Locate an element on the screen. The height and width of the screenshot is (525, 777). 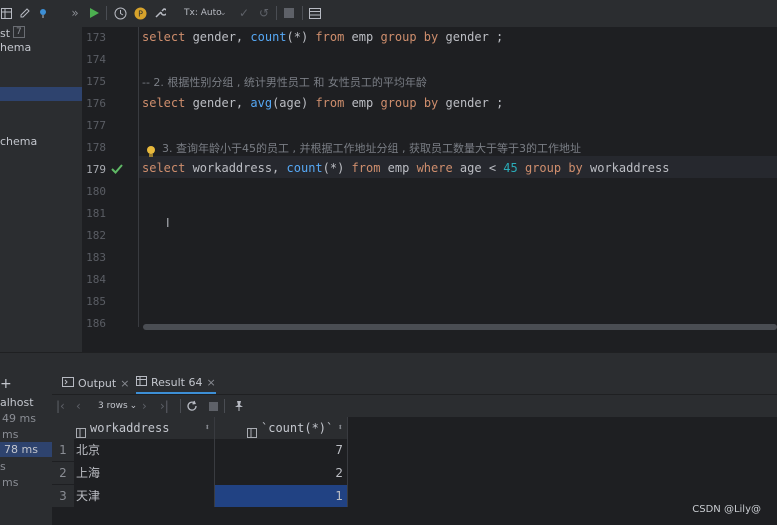
watermark: CSDN @Lily@ is located at coordinates (726, 509).